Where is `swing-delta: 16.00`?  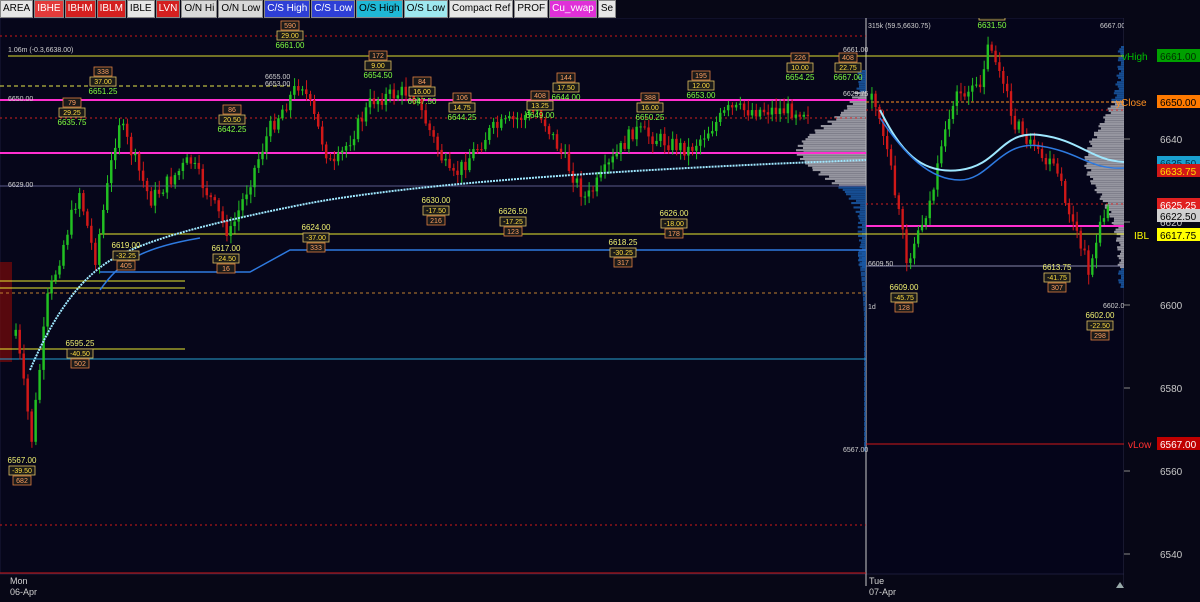
swing-delta: 16.00 is located at coordinates (422, 92).